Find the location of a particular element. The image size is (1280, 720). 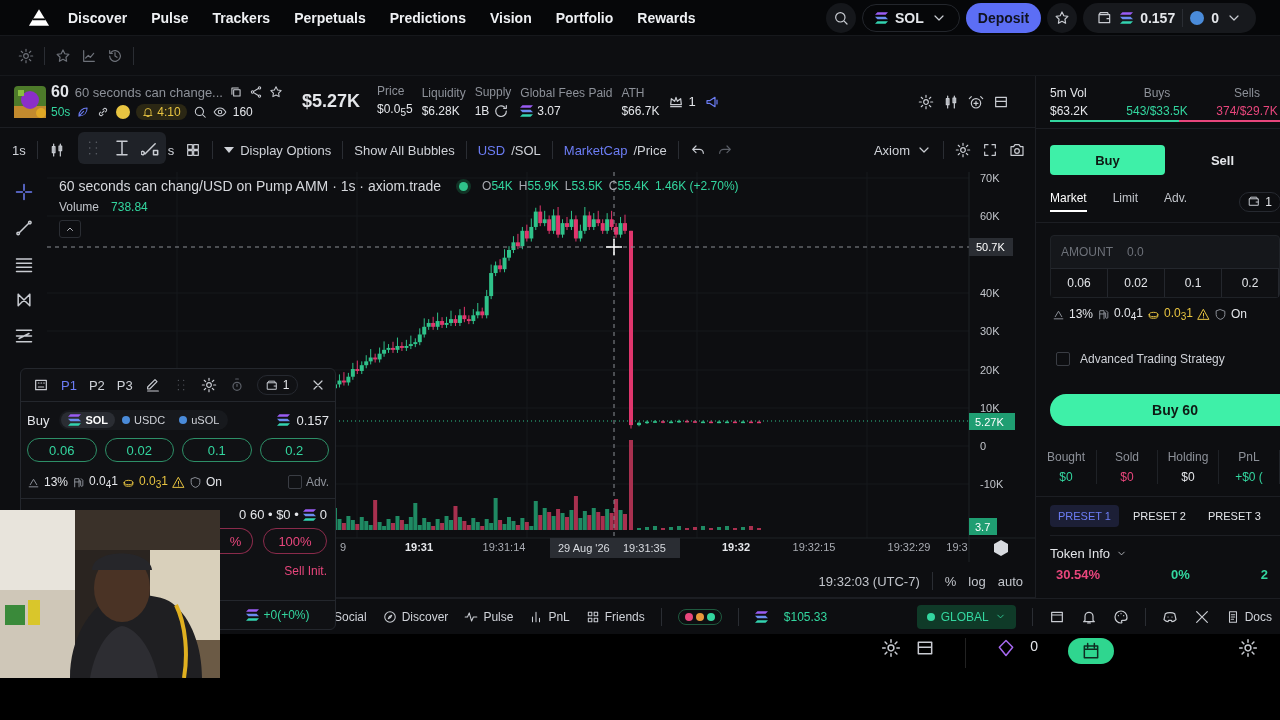

stat-label: Holding is located at coordinates (1188, 457).